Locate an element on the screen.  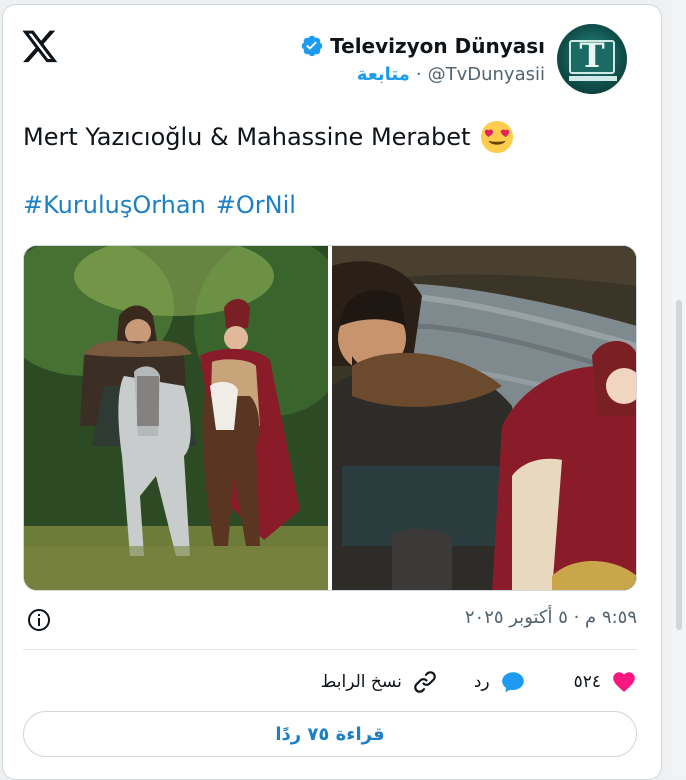
verified-badge-icon is located at coordinates (312, 45).